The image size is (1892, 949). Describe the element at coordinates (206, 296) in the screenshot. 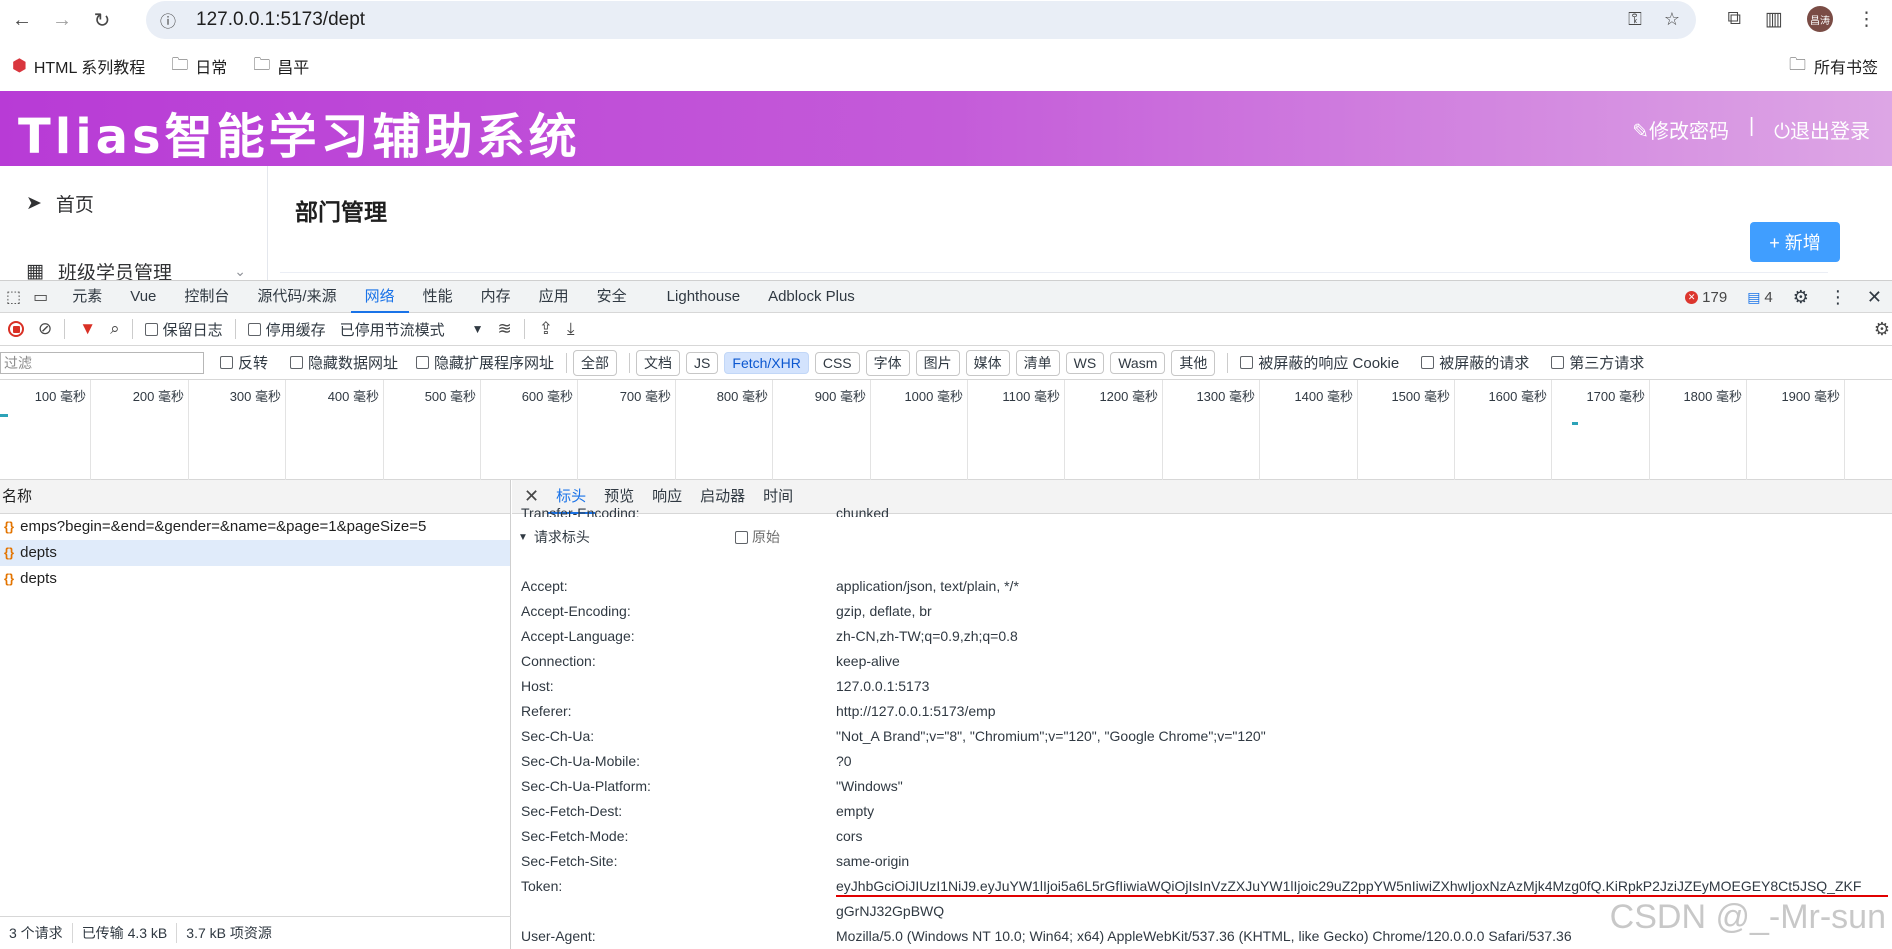

I see `tab-console: 控制台` at that location.